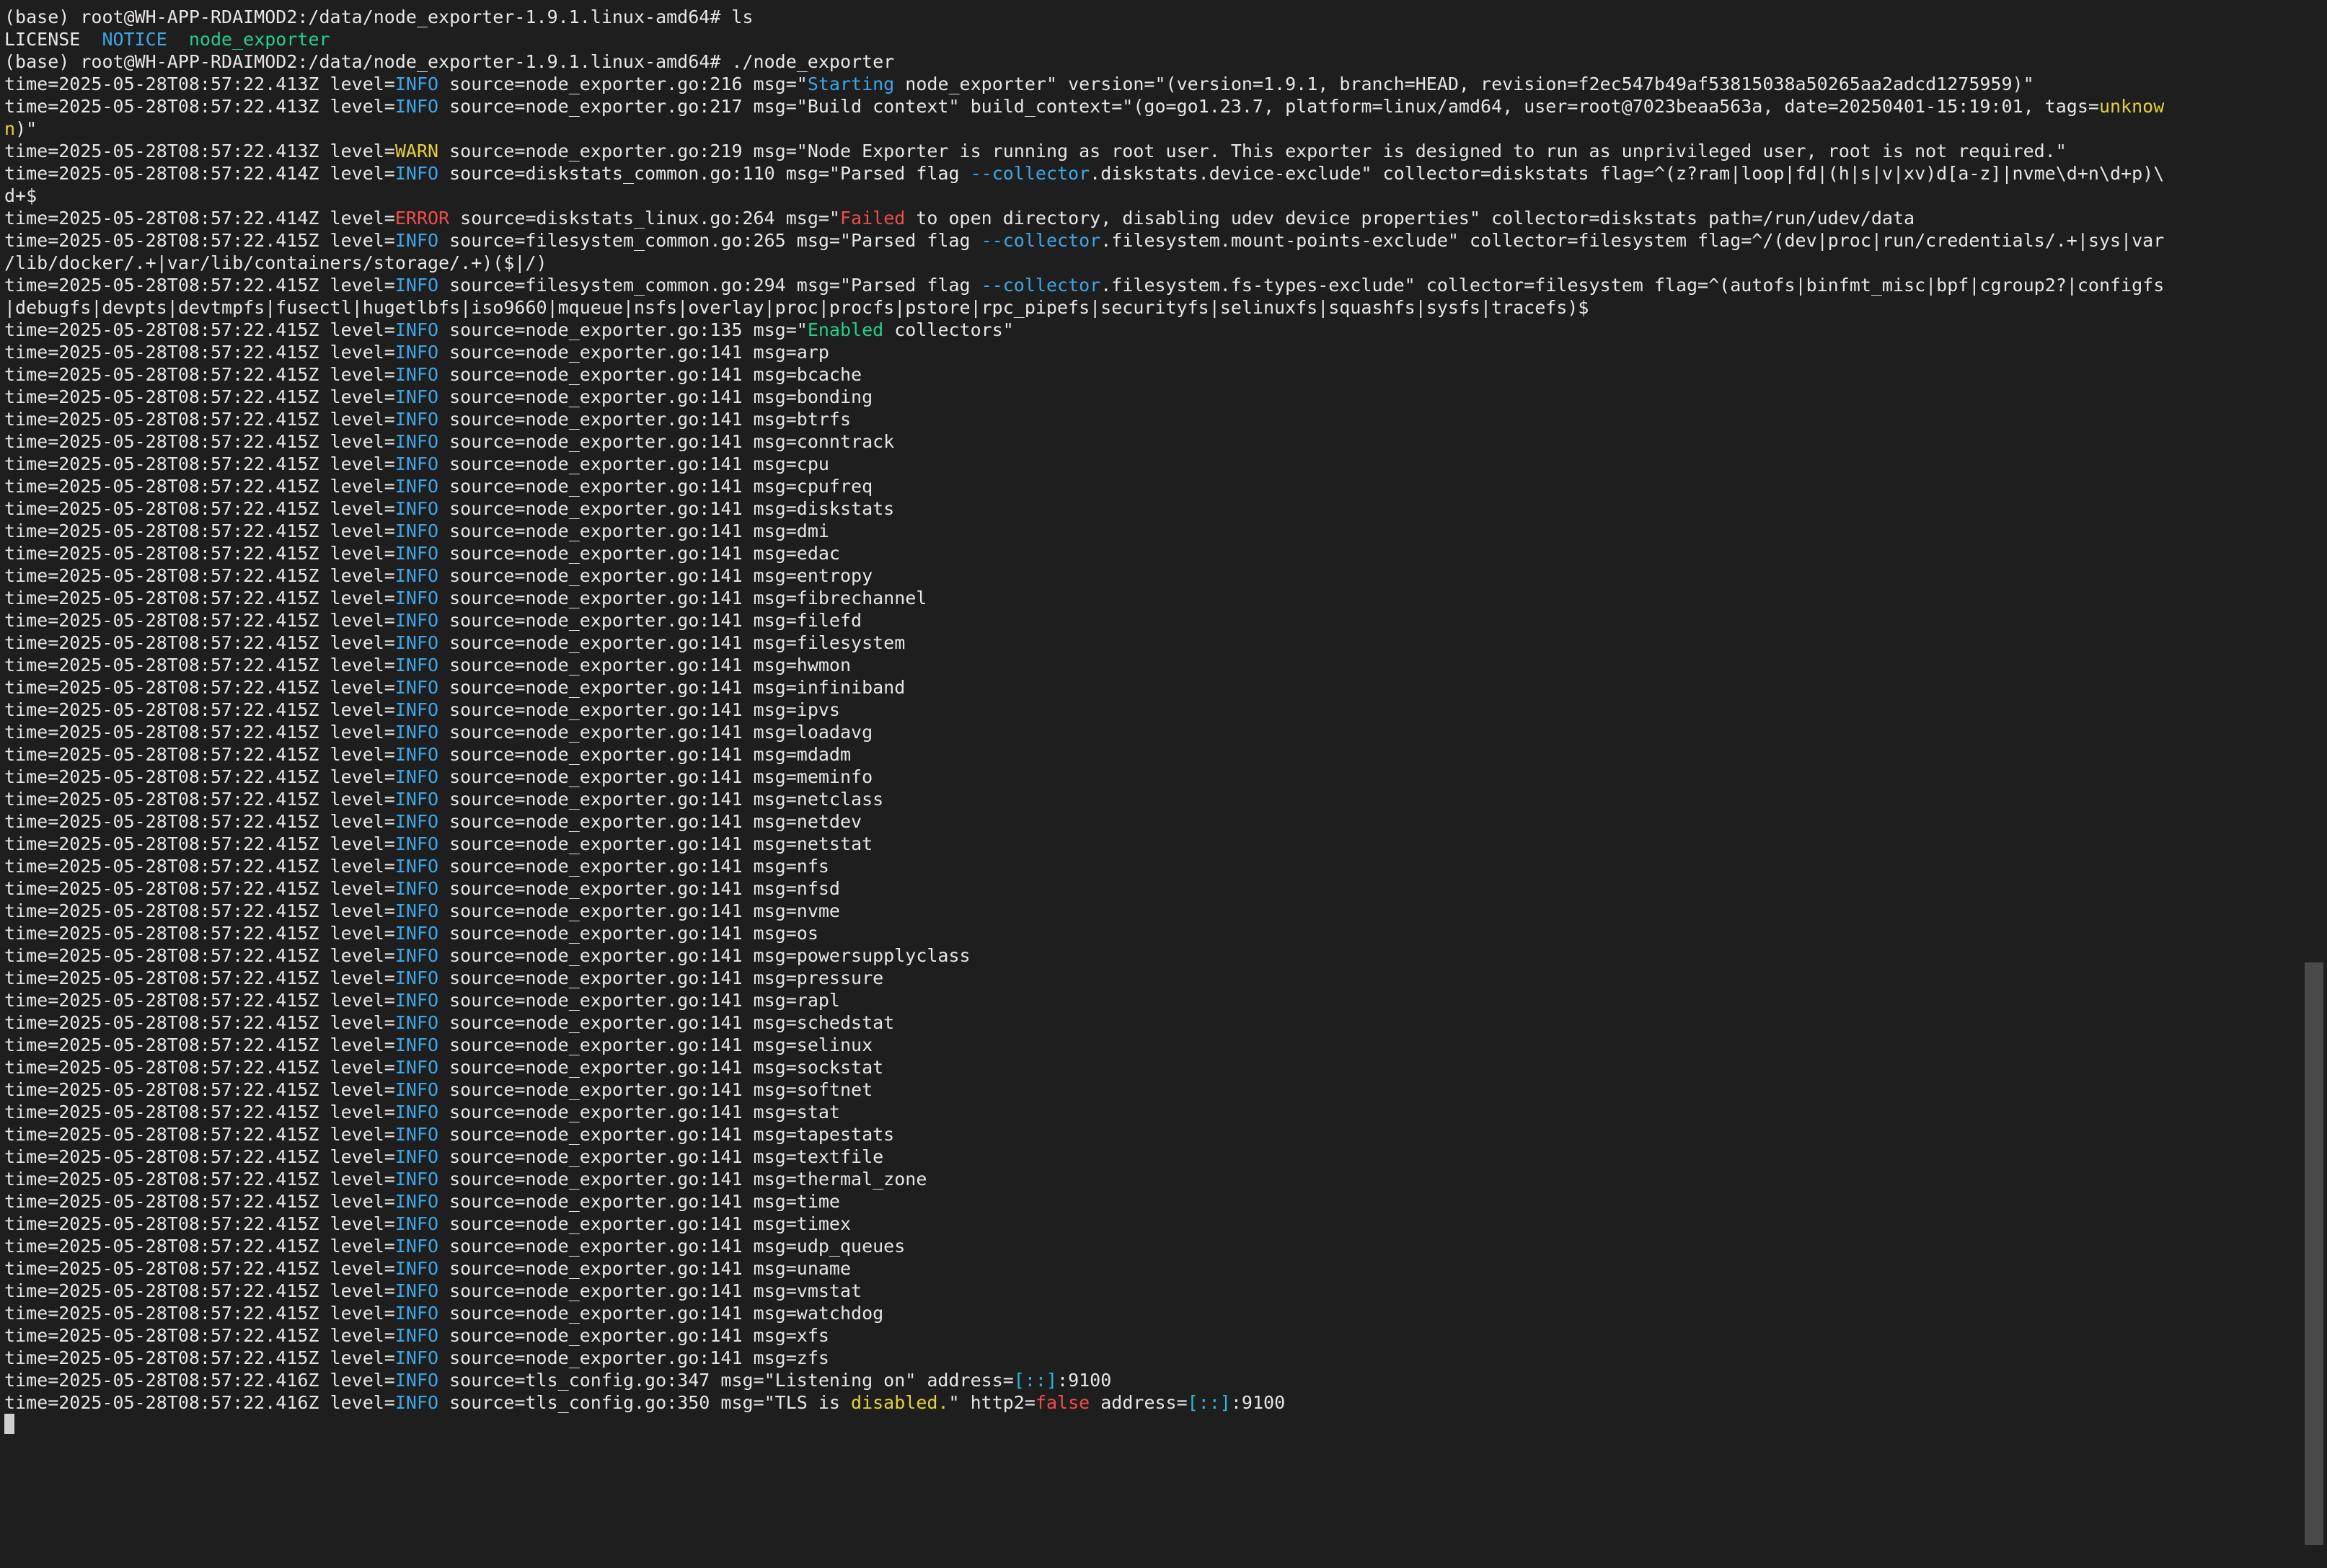 Image resolution: width=2327 pixels, height=1568 pixels. Describe the element at coordinates (639, 709) in the screenshot. I see `terminal-text-segment: source=node_exporter.go:141 msg=ipvs` at that location.